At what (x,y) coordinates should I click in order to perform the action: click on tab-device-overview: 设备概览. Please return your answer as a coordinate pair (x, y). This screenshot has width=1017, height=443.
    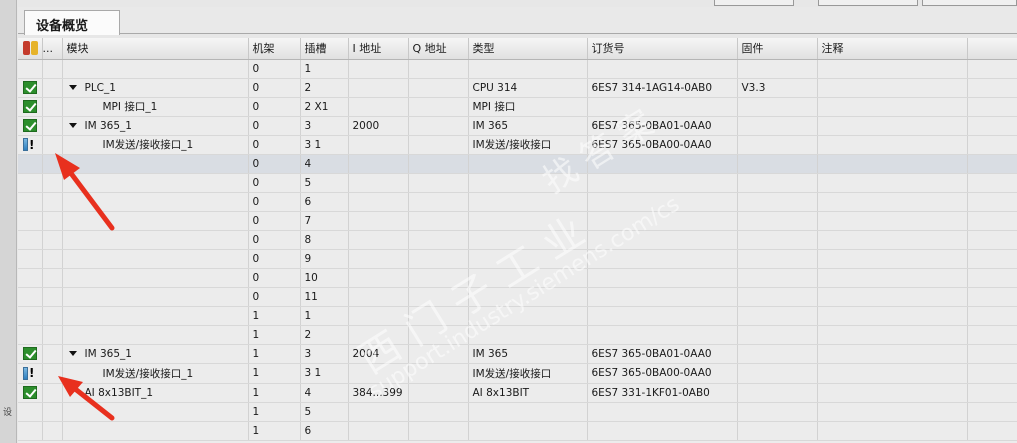
    Looking at the image, I should click on (72, 22).